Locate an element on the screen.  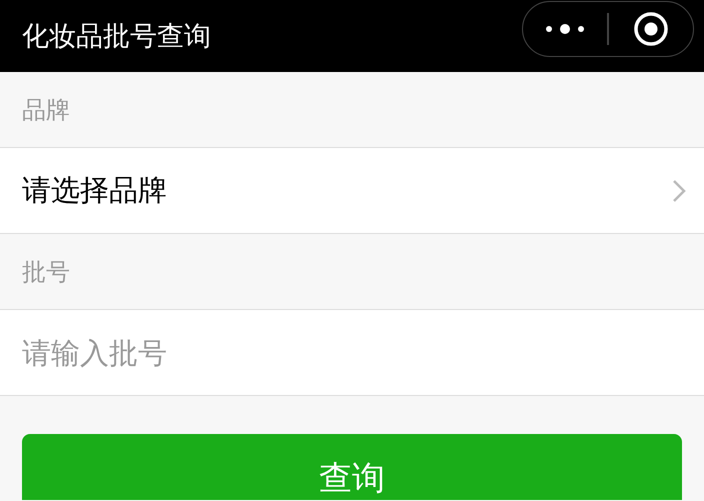
window-title: 化妆品批号查询 is located at coordinates (116, 37).